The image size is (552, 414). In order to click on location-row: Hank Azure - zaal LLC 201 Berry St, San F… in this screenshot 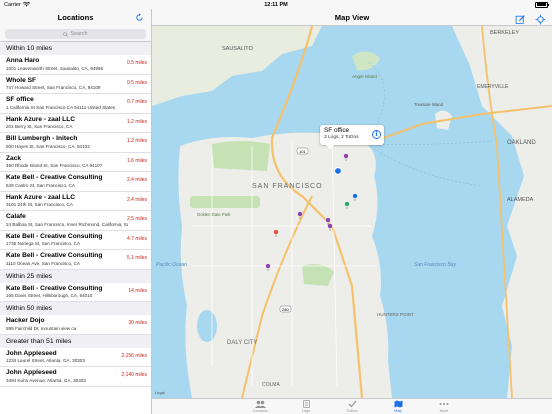, I will do `click(75, 123)`.